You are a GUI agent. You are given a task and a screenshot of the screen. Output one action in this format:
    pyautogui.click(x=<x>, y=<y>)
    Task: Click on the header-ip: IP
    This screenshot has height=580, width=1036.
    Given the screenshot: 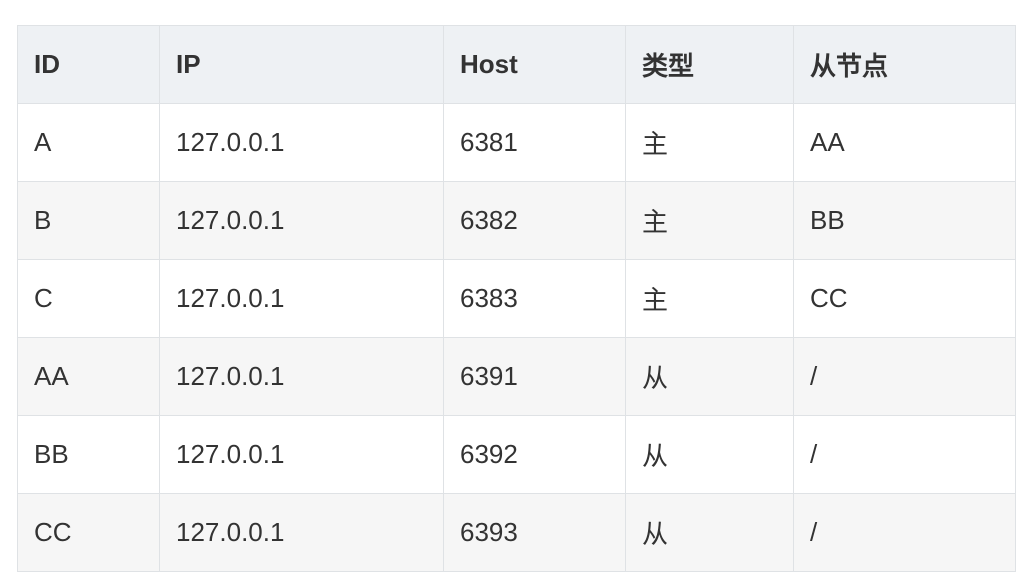 What is the action you would take?
    pyautogui.click(x=301, y=64)
    